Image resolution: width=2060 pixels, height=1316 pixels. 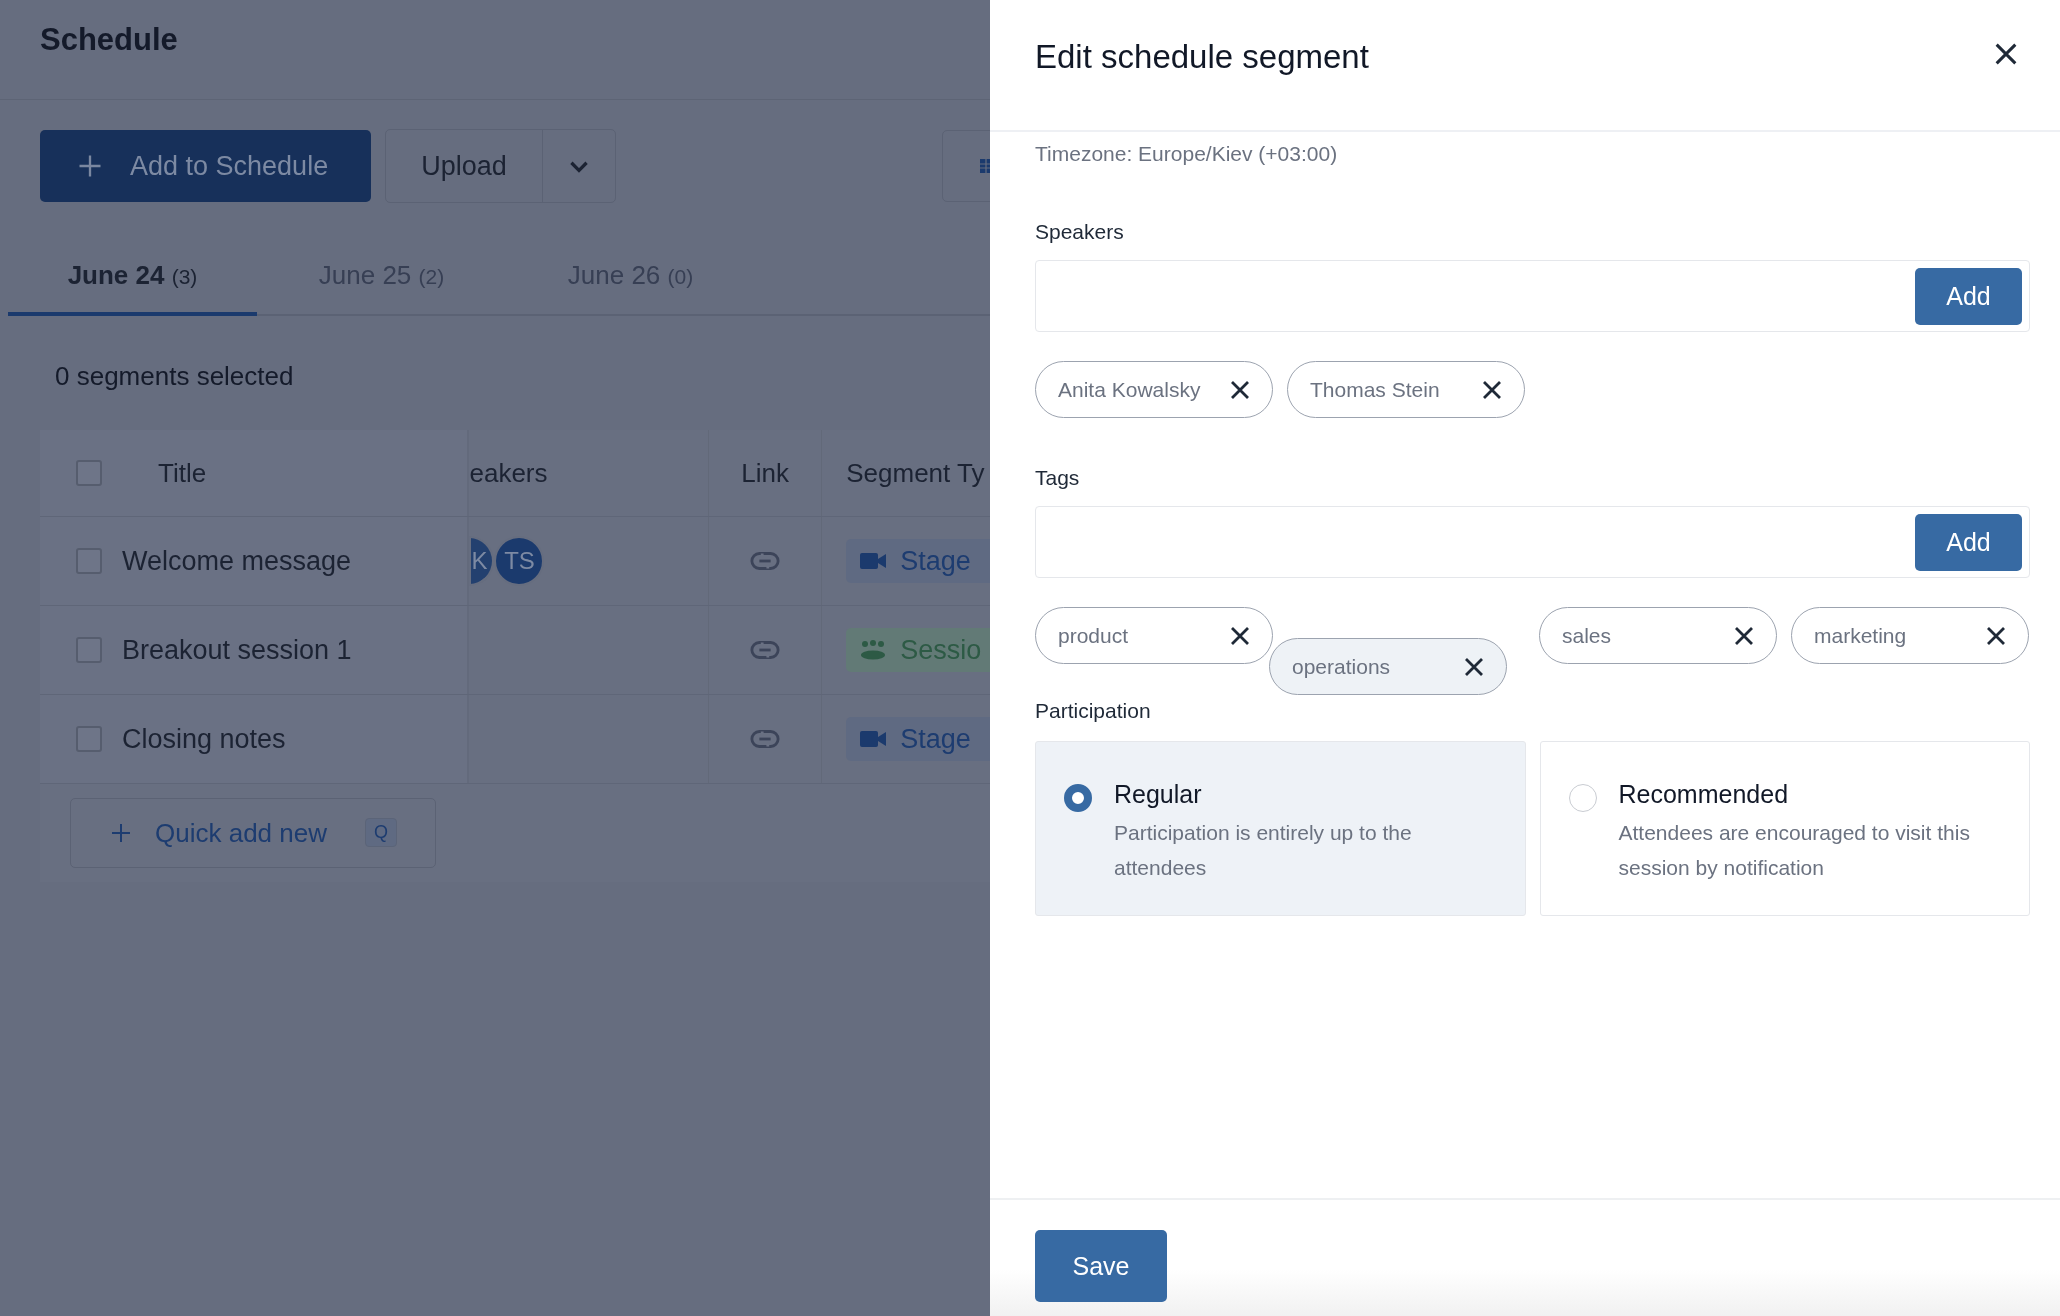 What do you see at coordinates (204, 739) in the screenshot?
I see `segment-title: Closing notes` at bounding box center [204, 739].